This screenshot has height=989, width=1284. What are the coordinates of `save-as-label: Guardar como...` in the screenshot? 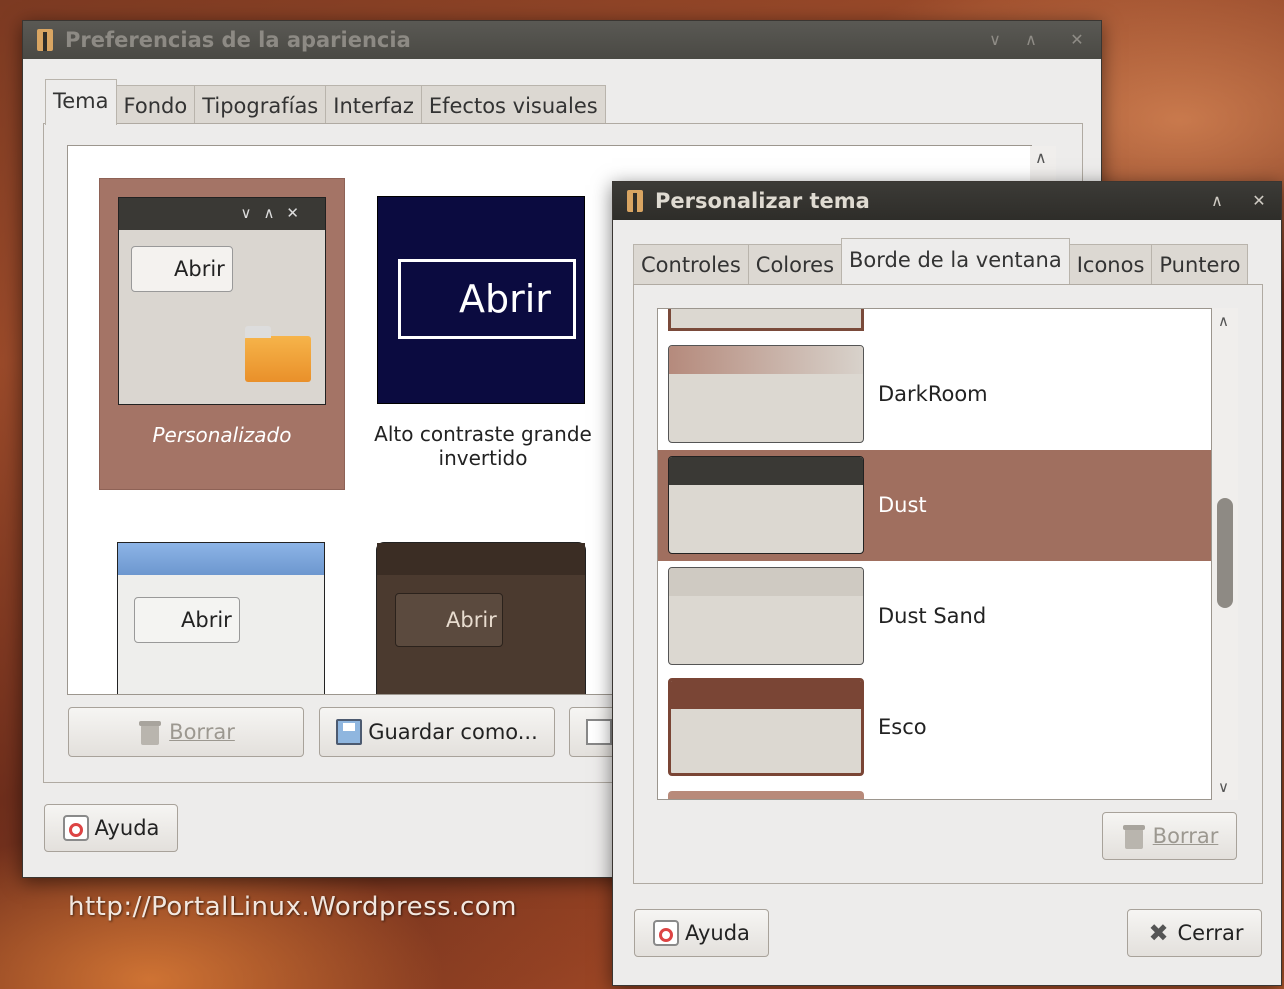 It's located at (453, 732).